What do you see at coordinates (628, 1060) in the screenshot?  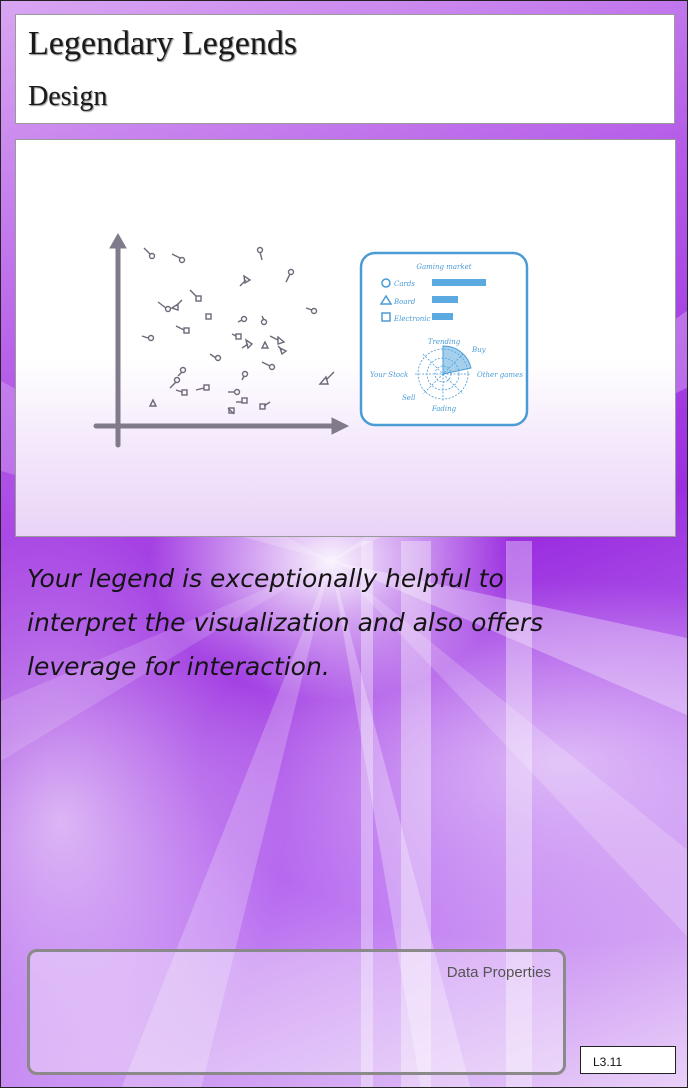 I see `card-code: L3.11` at bounding box center [628, 1060].